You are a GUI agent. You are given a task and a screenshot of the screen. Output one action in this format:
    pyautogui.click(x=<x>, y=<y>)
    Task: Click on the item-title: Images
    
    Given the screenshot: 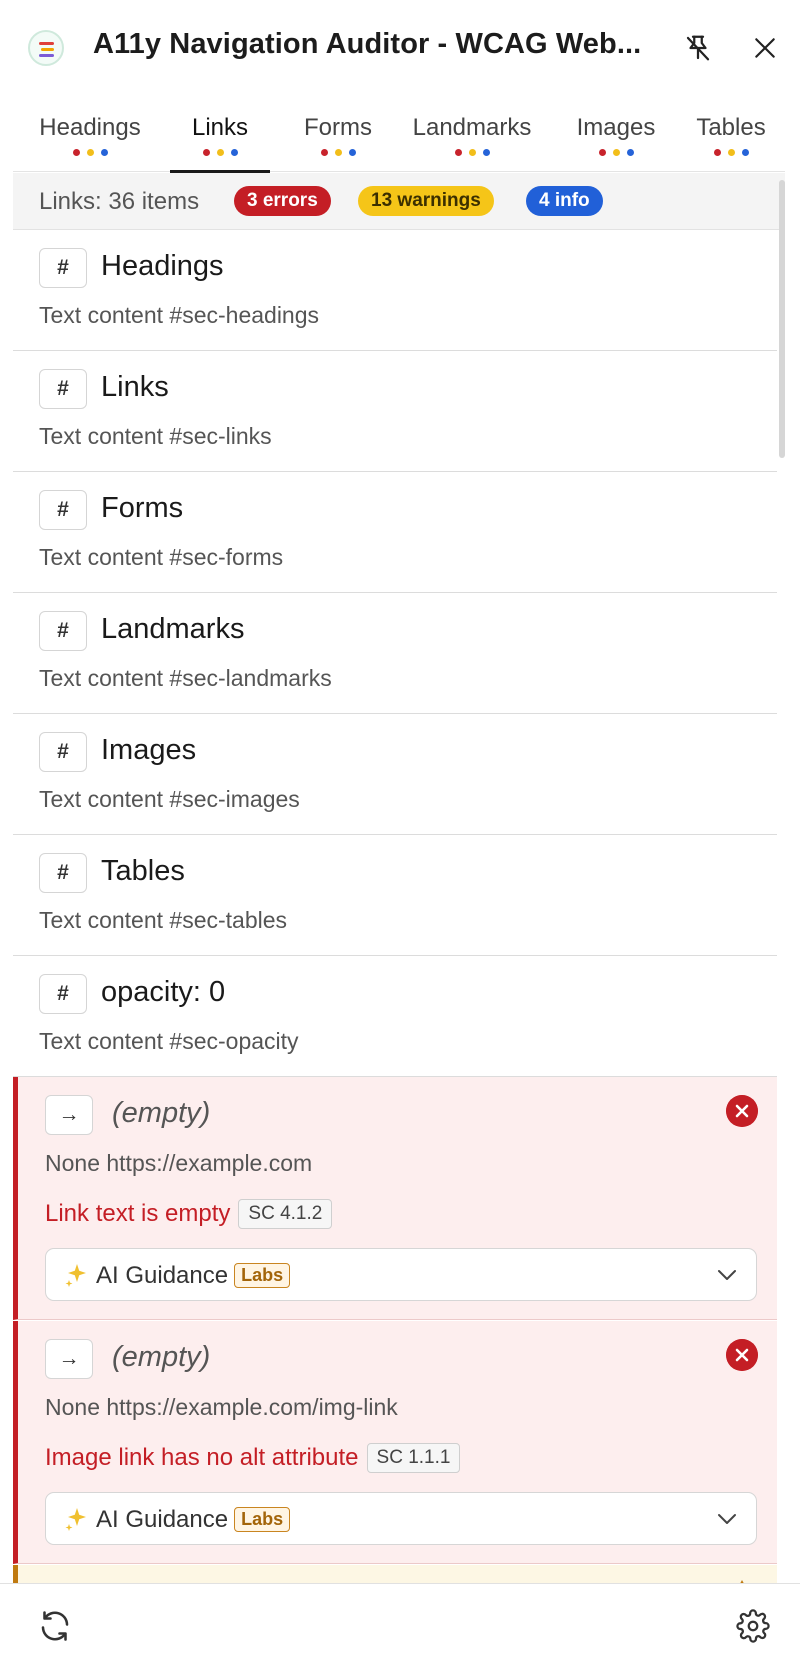 What is the action you would take?
    pyautogui.click(x=149, y=750)
    